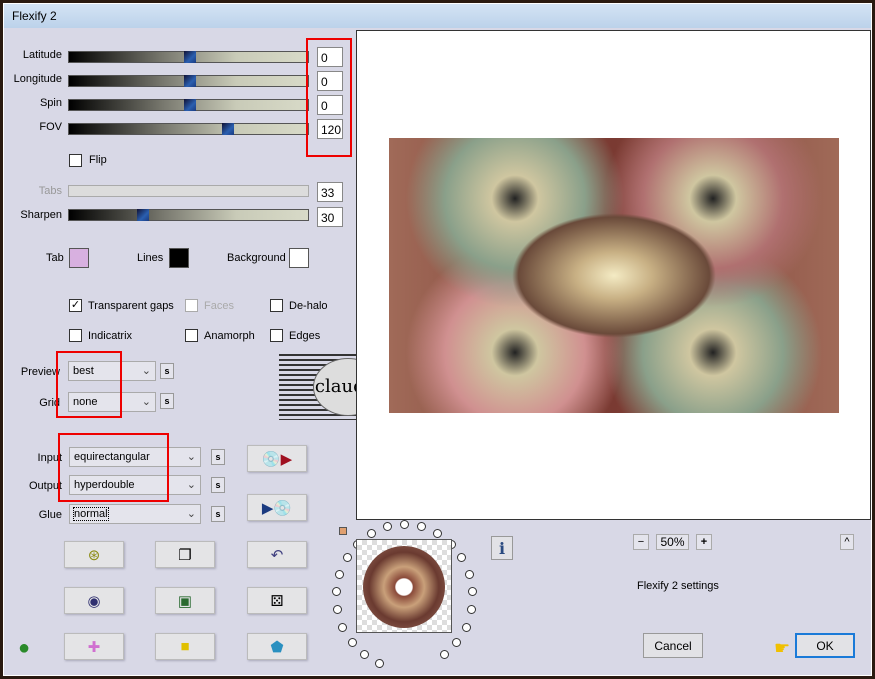 The image size is (875, 679). Describe the element at coordinates (143, 215) in the screenshot. I see `sharpen-slider-thumb` at that location.